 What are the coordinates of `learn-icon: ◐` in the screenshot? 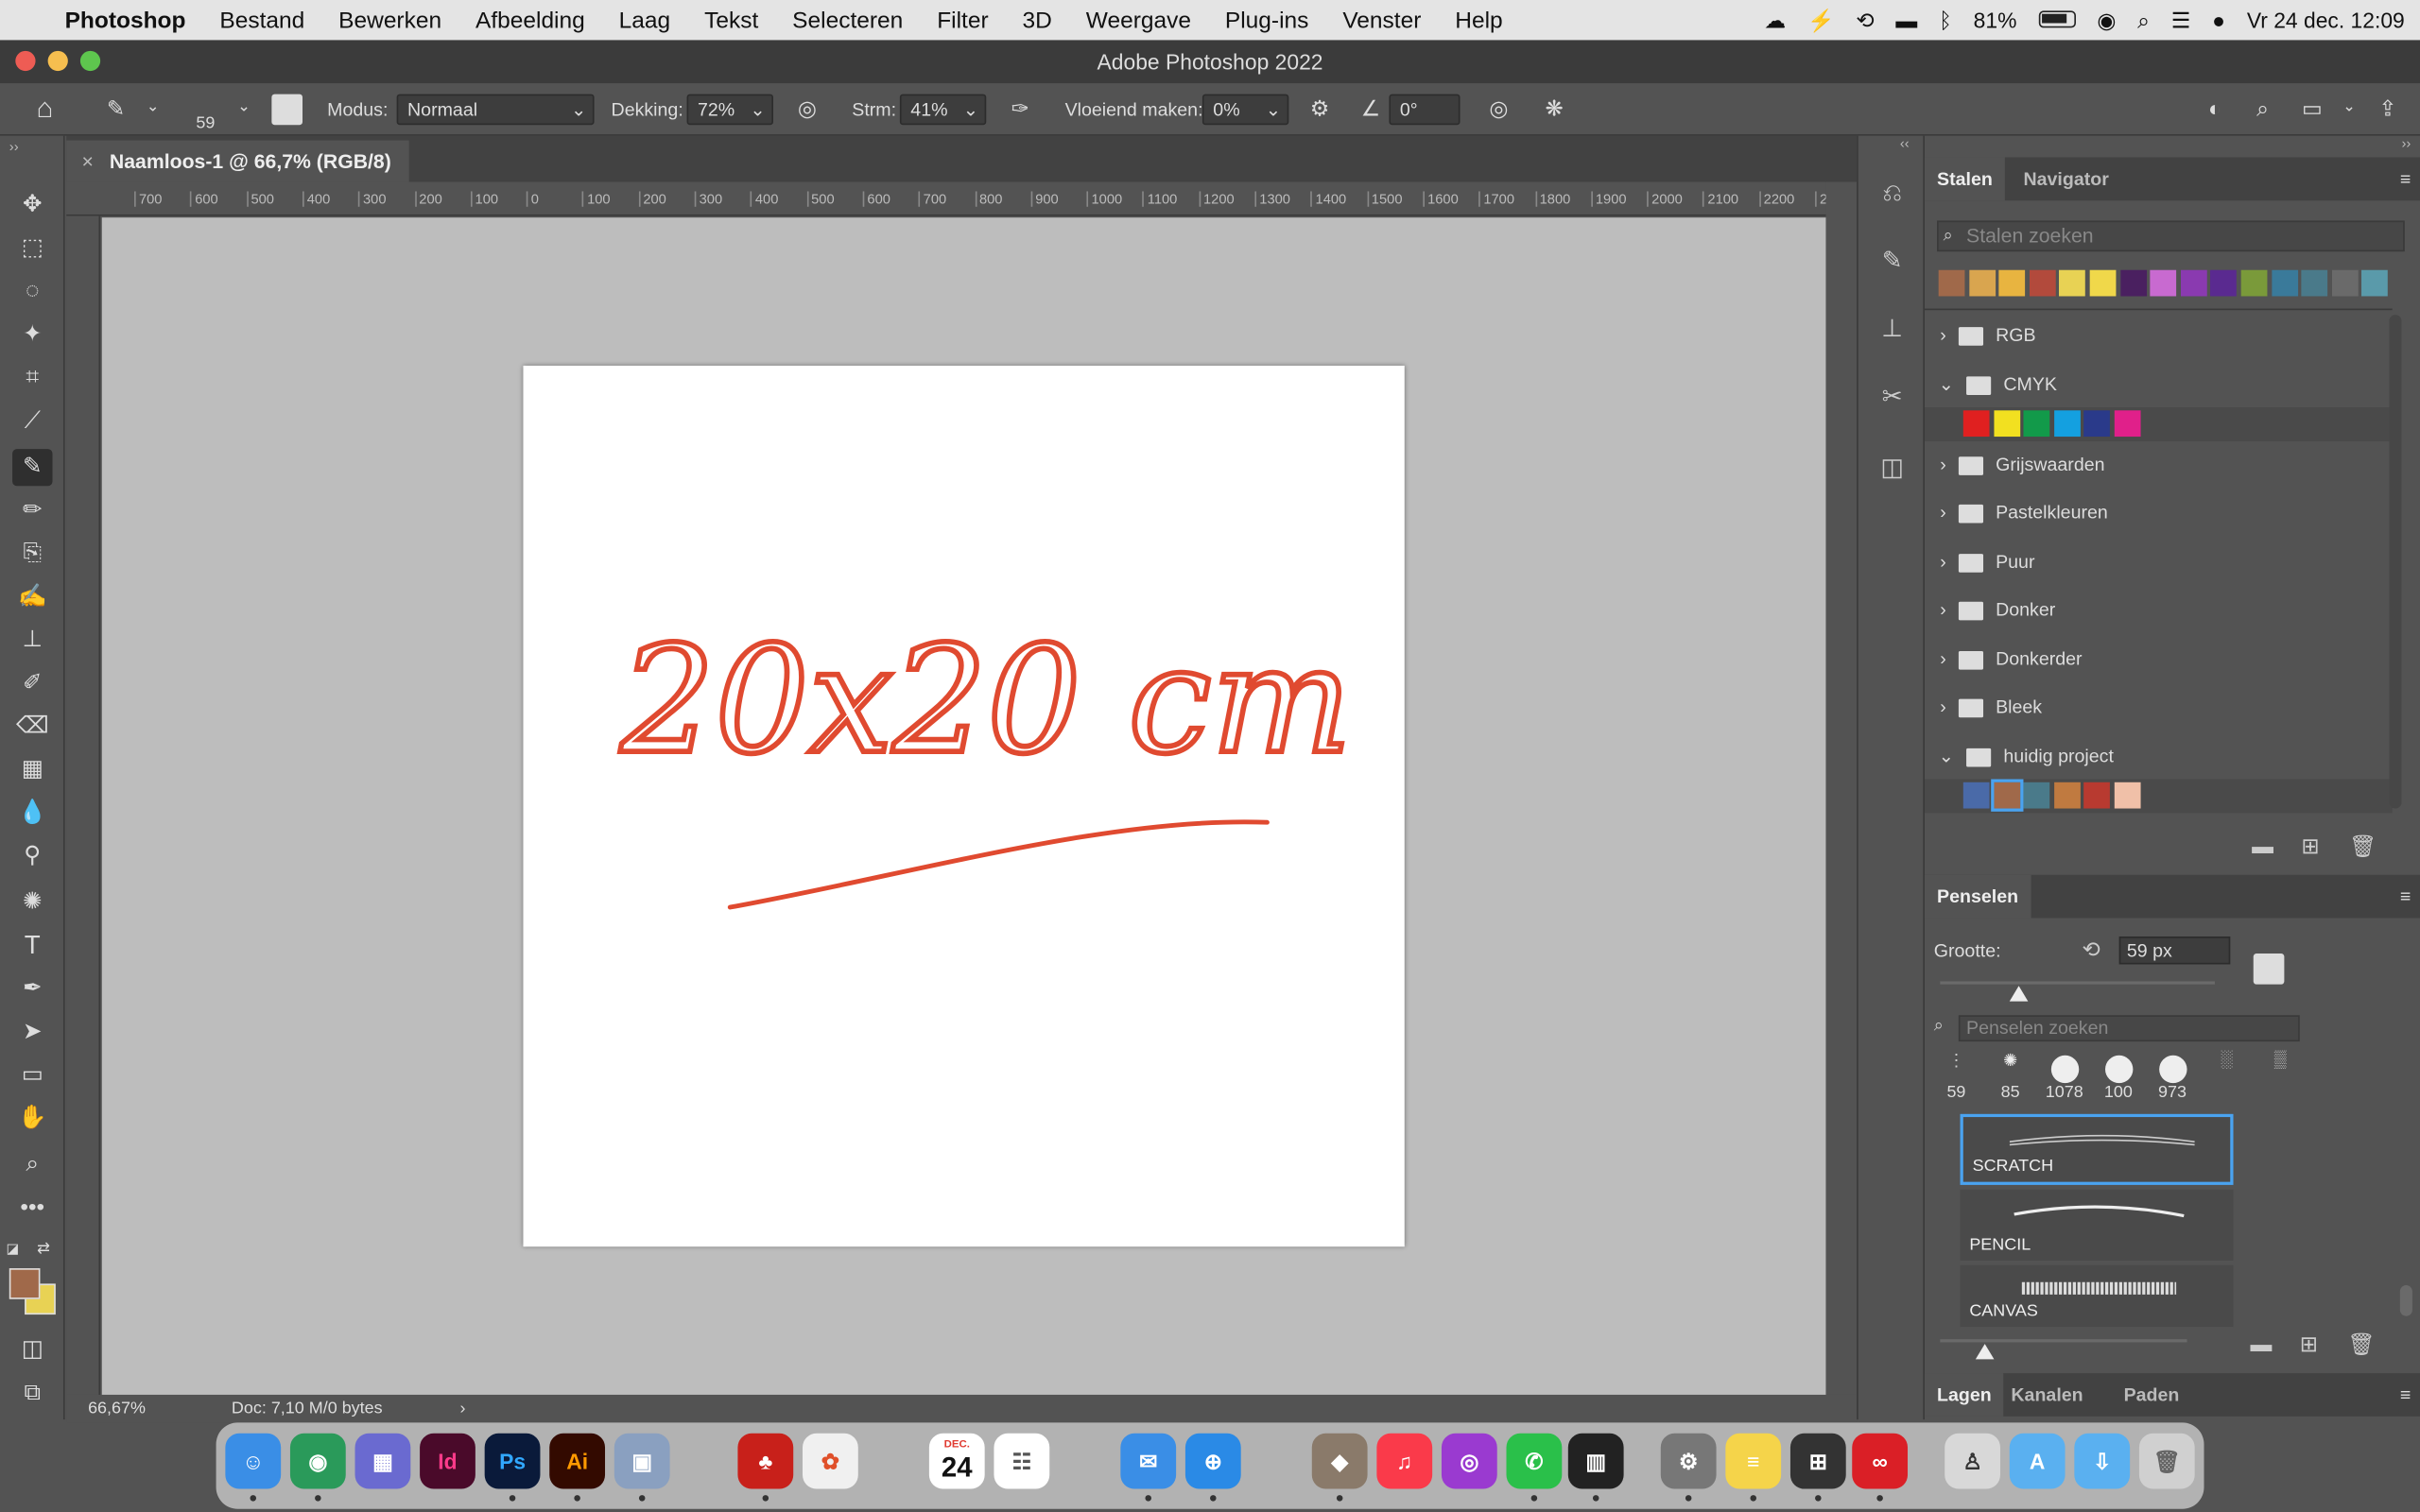 It's located at (2214, 108).